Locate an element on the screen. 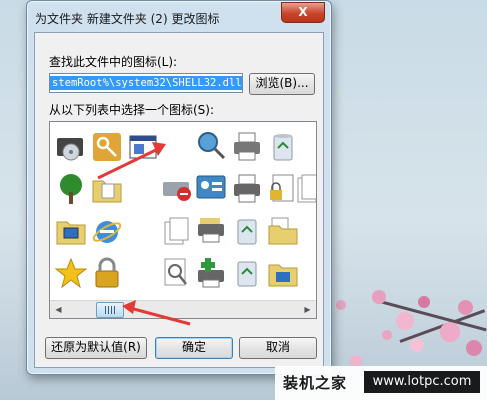  watermark-site-name: 装机之家 is located at coordinates (315, 383).